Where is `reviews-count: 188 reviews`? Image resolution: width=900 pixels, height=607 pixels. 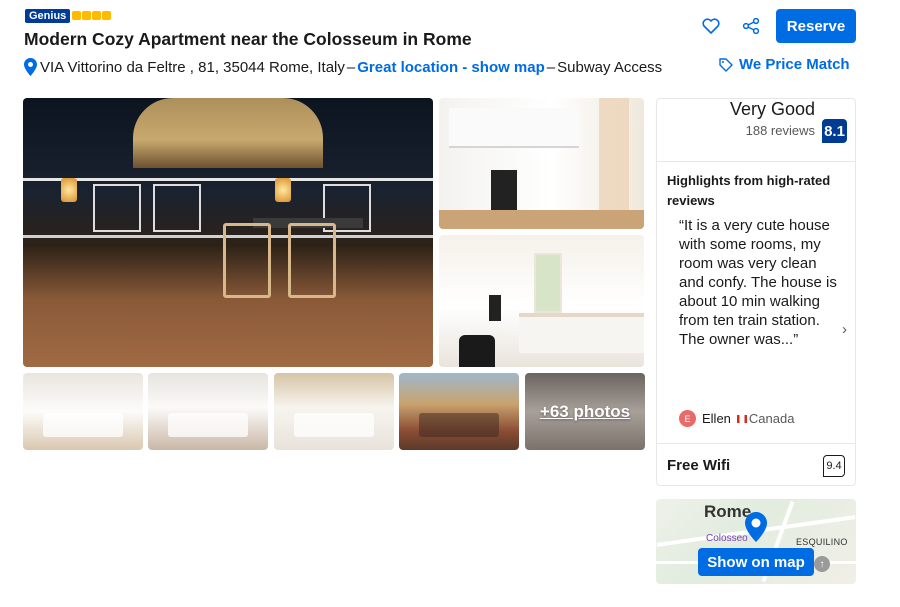 reviews-count: 188 reviews is located at coordinates (780, 130).